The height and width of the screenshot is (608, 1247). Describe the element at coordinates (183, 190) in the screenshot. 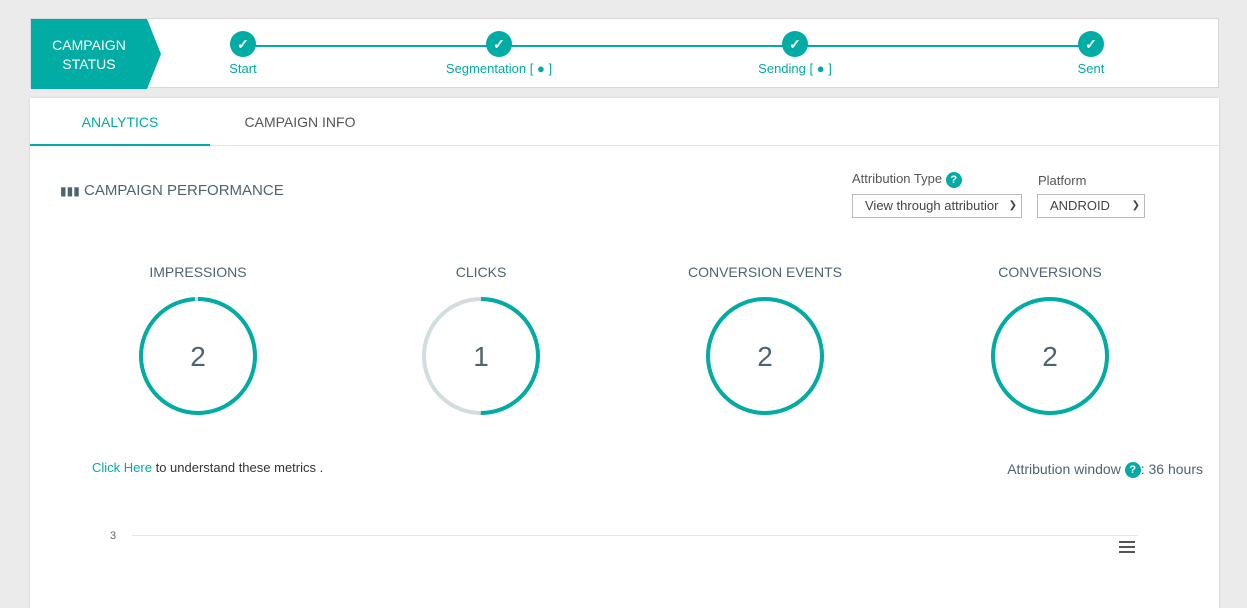

I see `section-title-text: CAMPAIGN PERFORMANCE` at that location.